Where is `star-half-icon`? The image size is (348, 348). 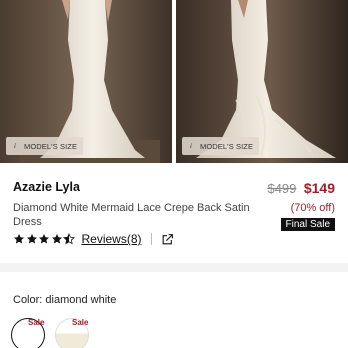
star-half-icon is located at coordinates (69, 239).